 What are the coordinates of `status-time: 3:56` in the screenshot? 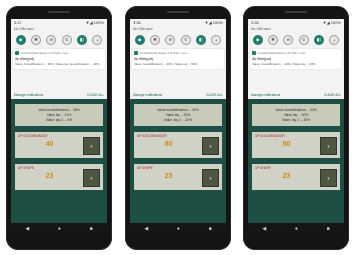 It's located at (137, 22).